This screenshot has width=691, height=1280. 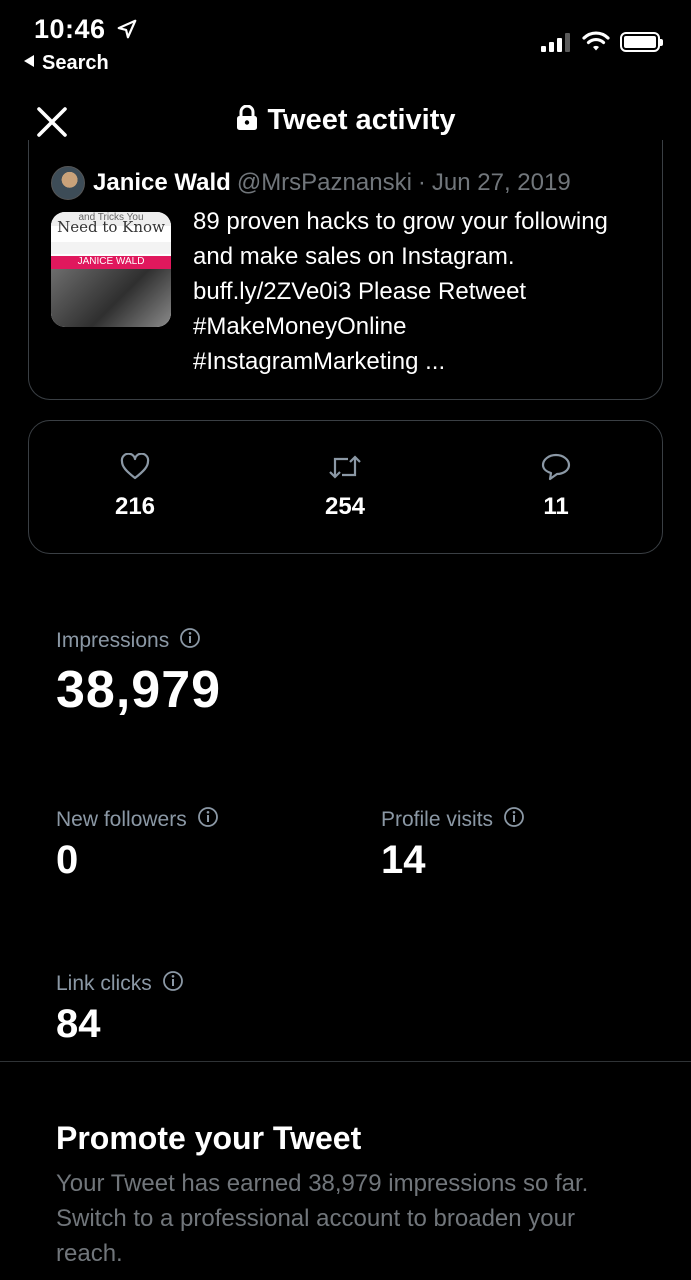 What do you see at coordinates (403, 860) in the screenshot?
I see `profile-visits-value: 14` at bounding box center [403, 860].